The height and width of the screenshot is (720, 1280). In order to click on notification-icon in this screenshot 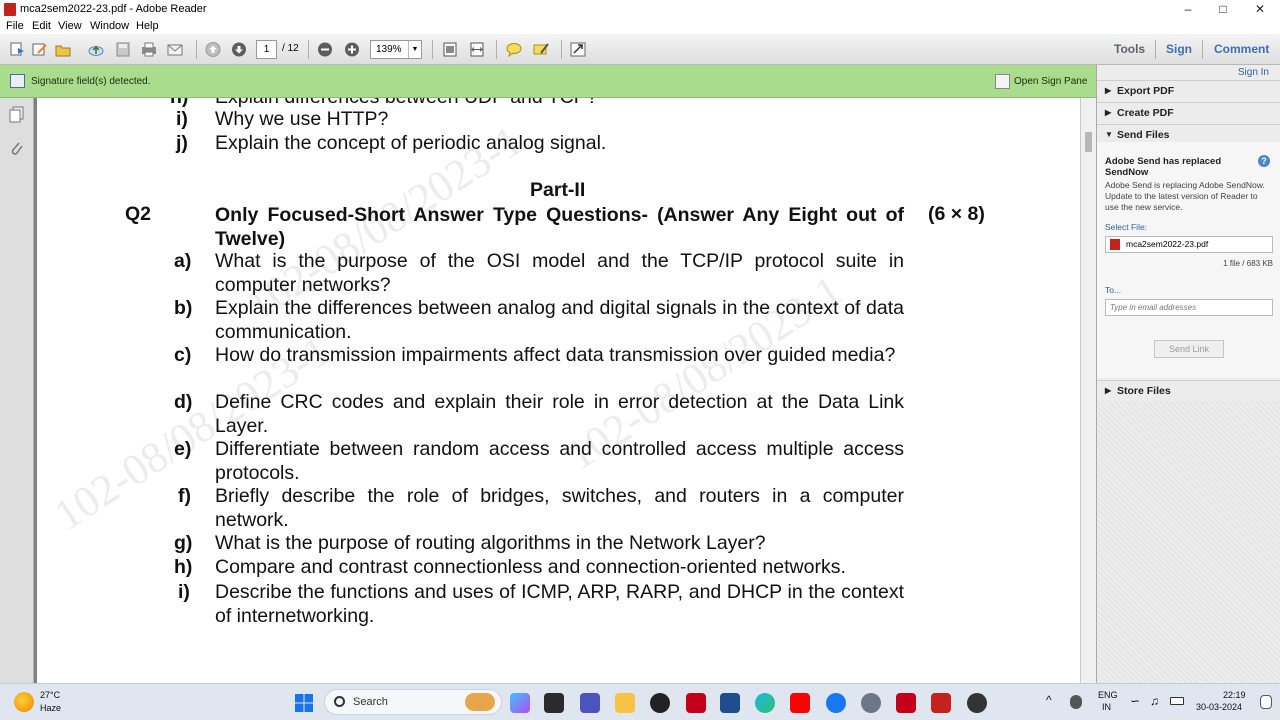, I will do `click(1266, 702)`.